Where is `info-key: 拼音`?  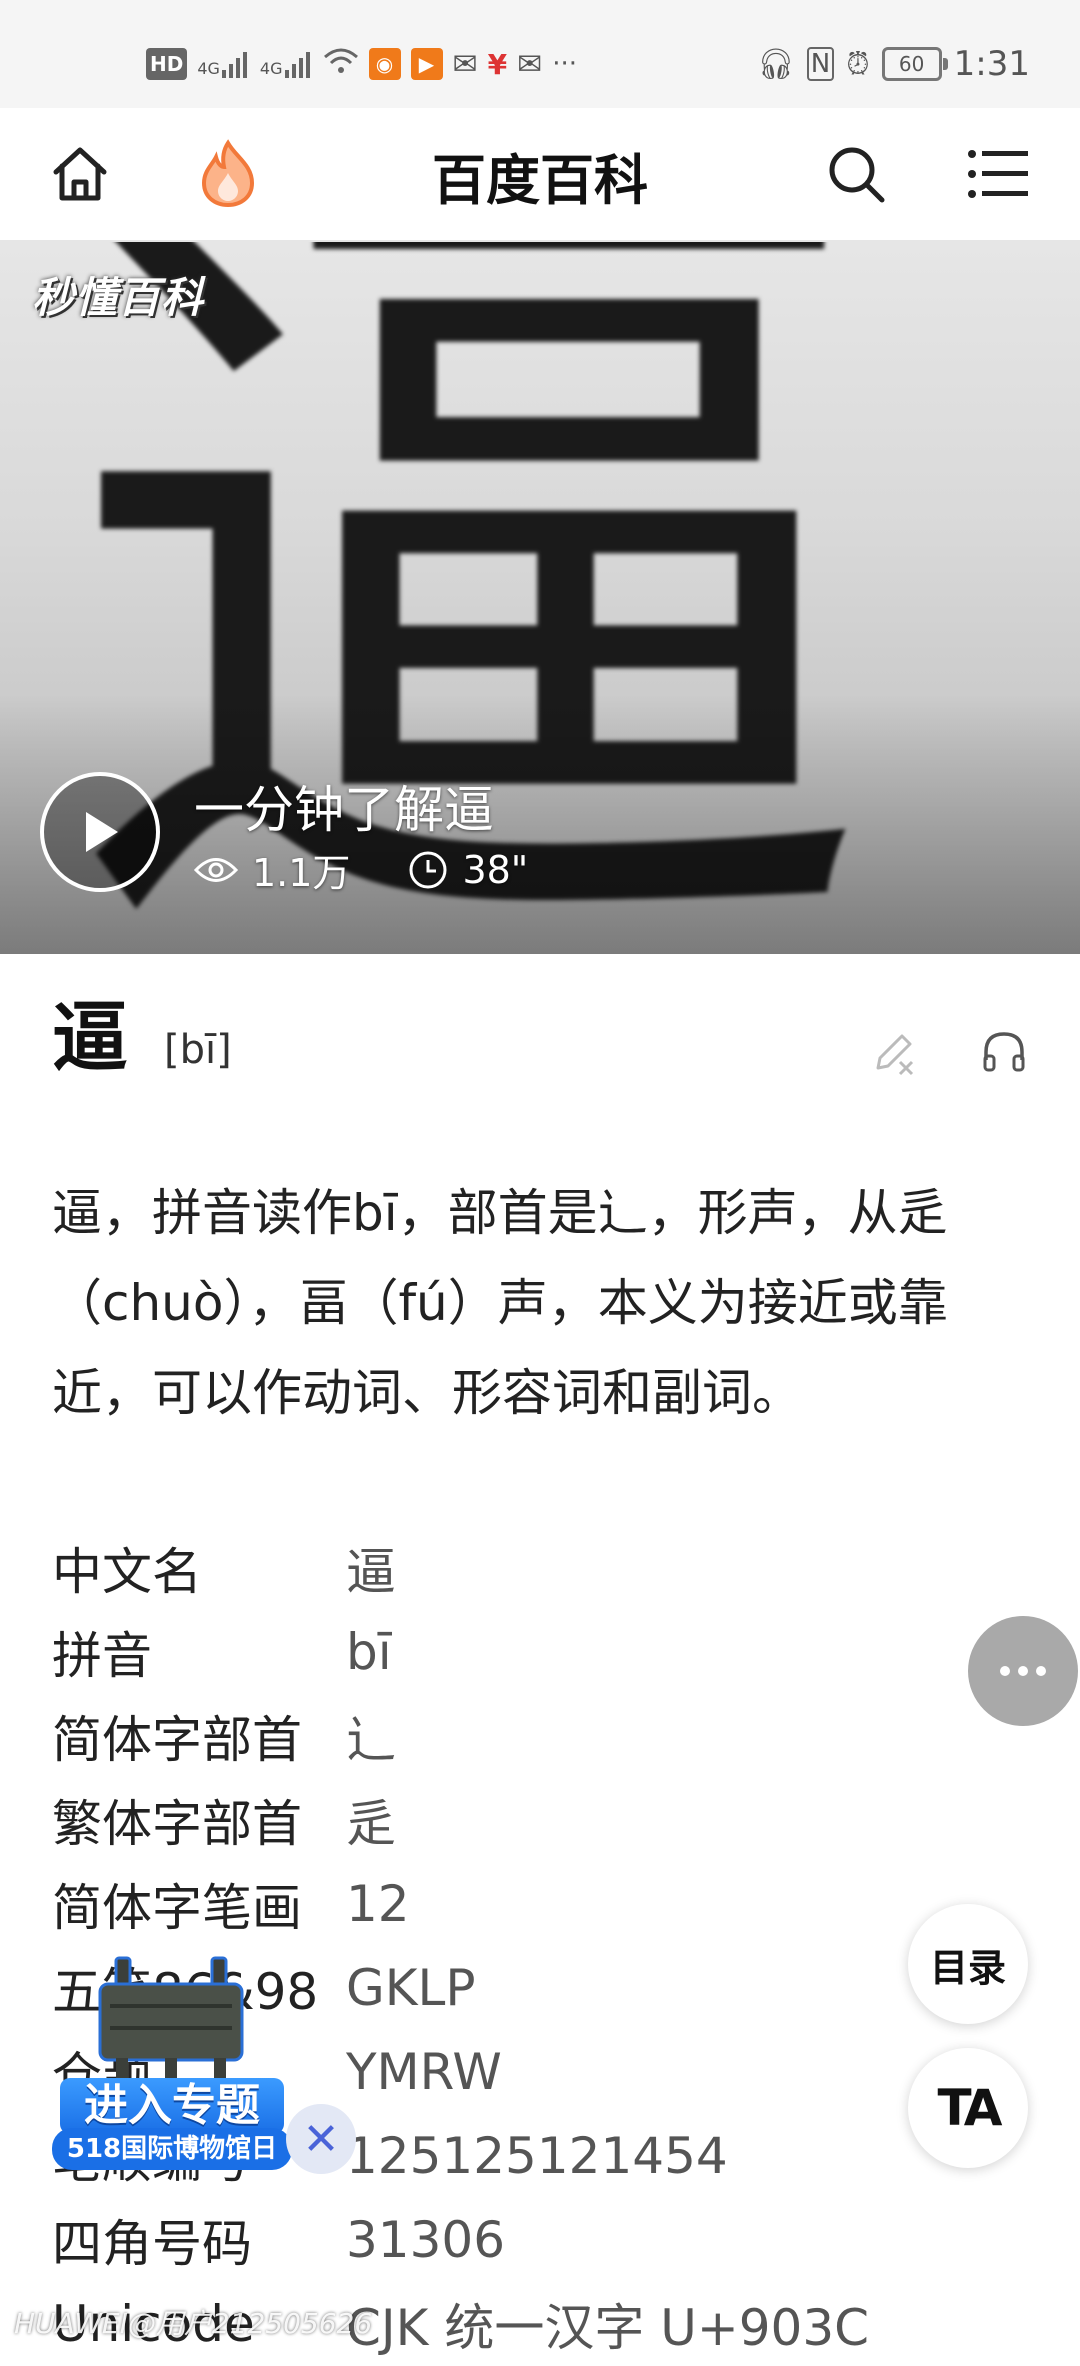
info-key: 拼音 is located at coordinates (102, 1656).